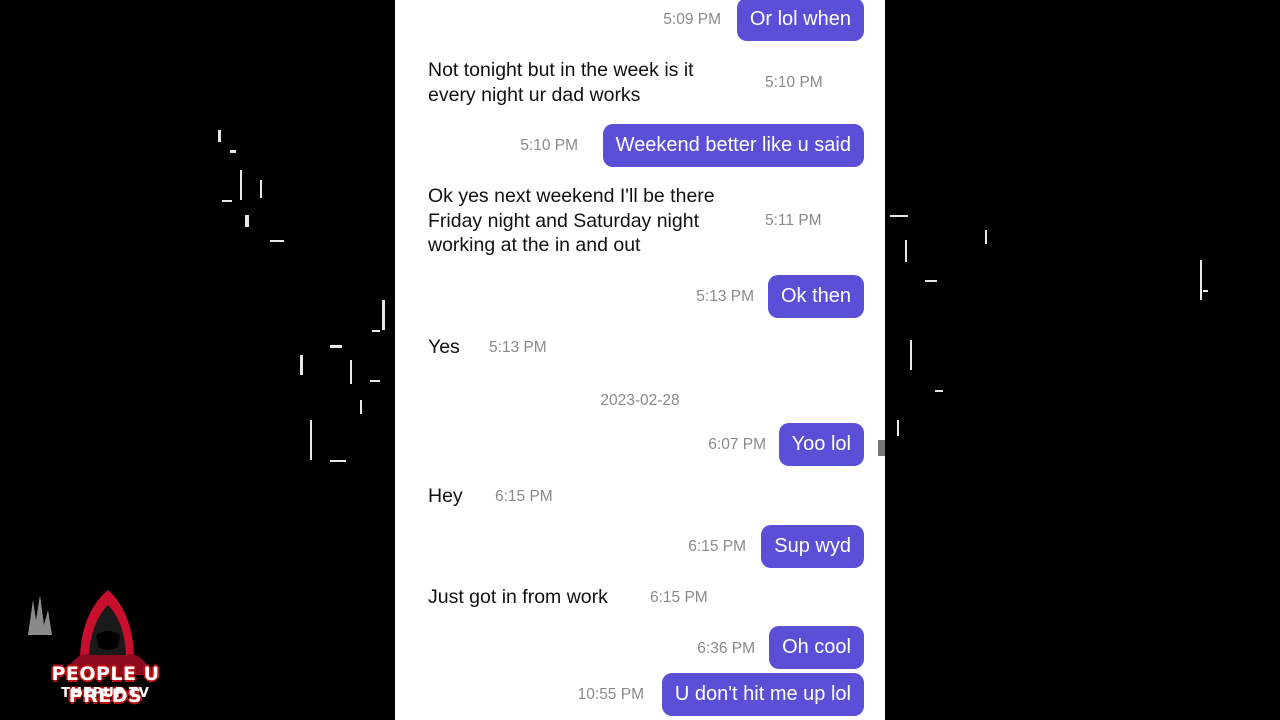 This screenshot has width=1280, height=720. Describe the element at coordinates (518, 597) in the screenshot. I see `incoming-message-text: Just got in from work` at that location.